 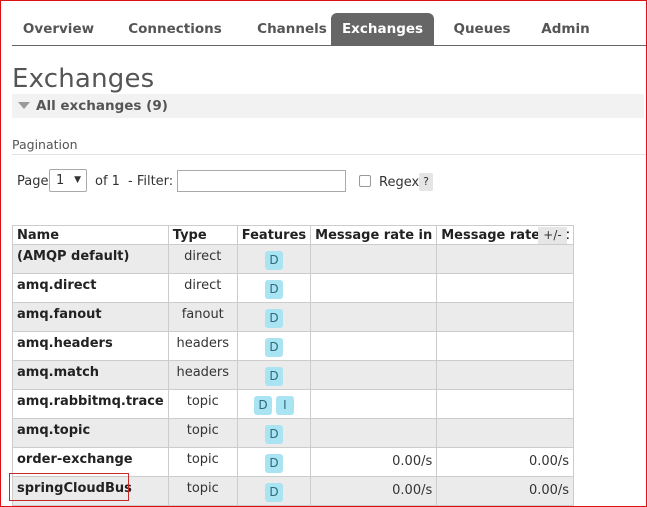 I want to click on column-toggle-button: +/-, so click(x=552, y=235).